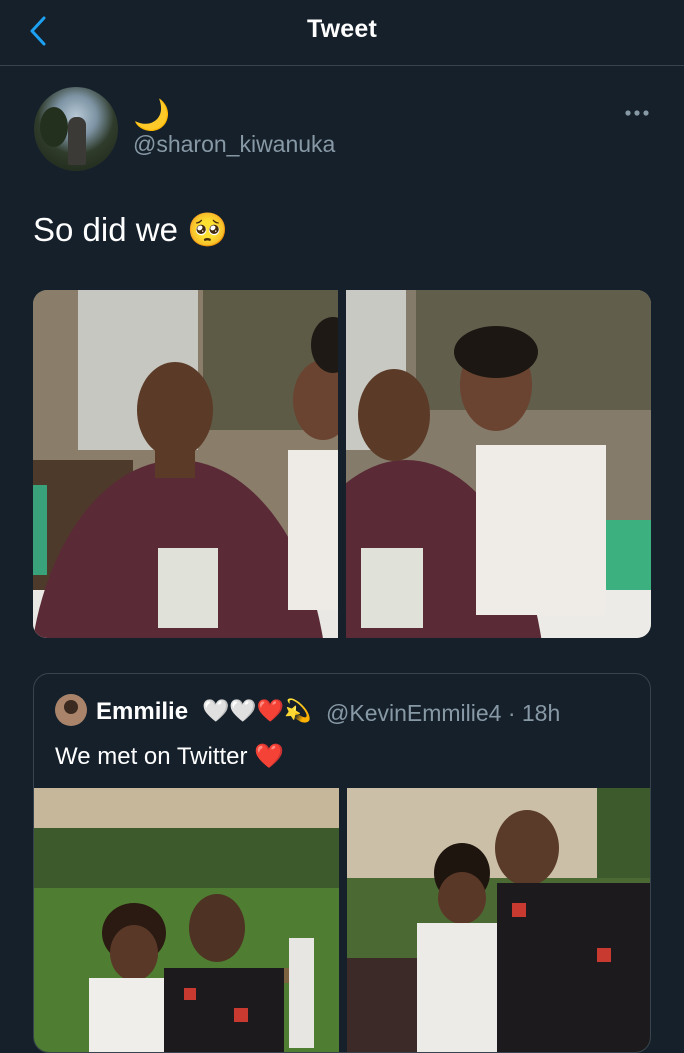 The width and height of the screenshot is (684, 1053). I want to click on quoted-author-emojis: 🤍🤍❤️💫, so click(257, 710).